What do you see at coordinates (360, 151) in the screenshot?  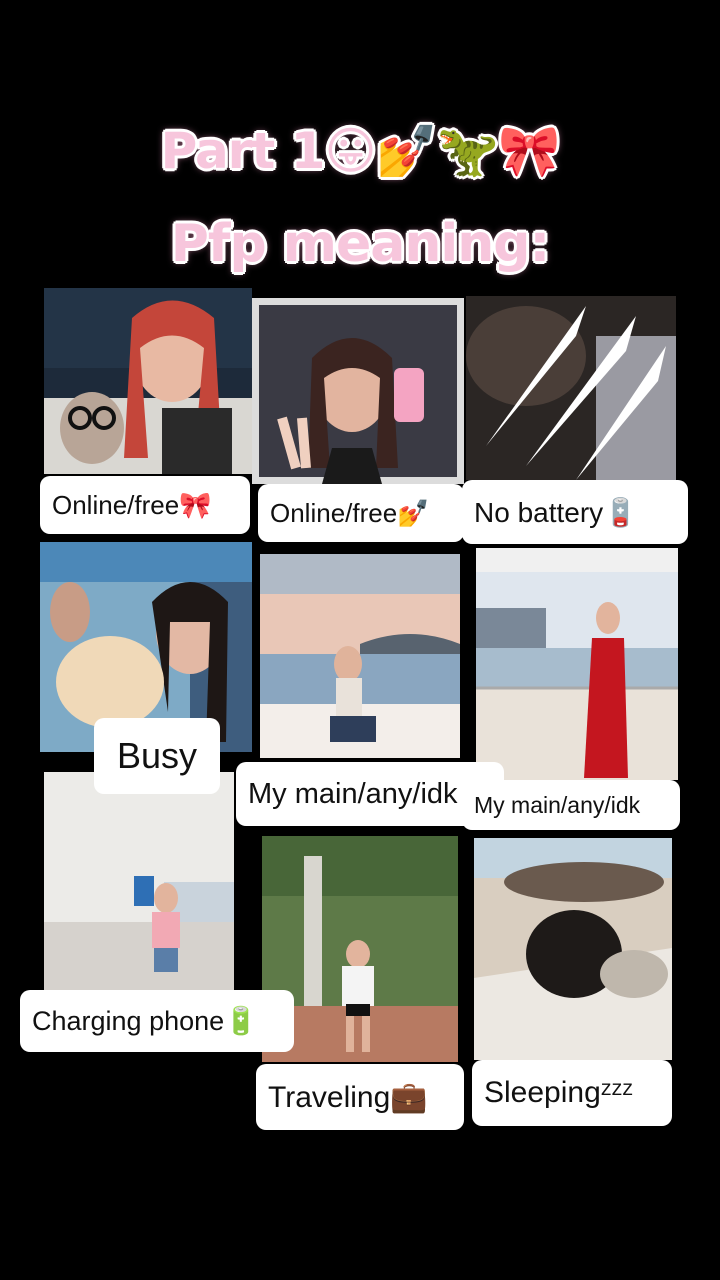 I see `title-part-1: Part 1😛💅🦖🎀` at bounding box center [360, 151].